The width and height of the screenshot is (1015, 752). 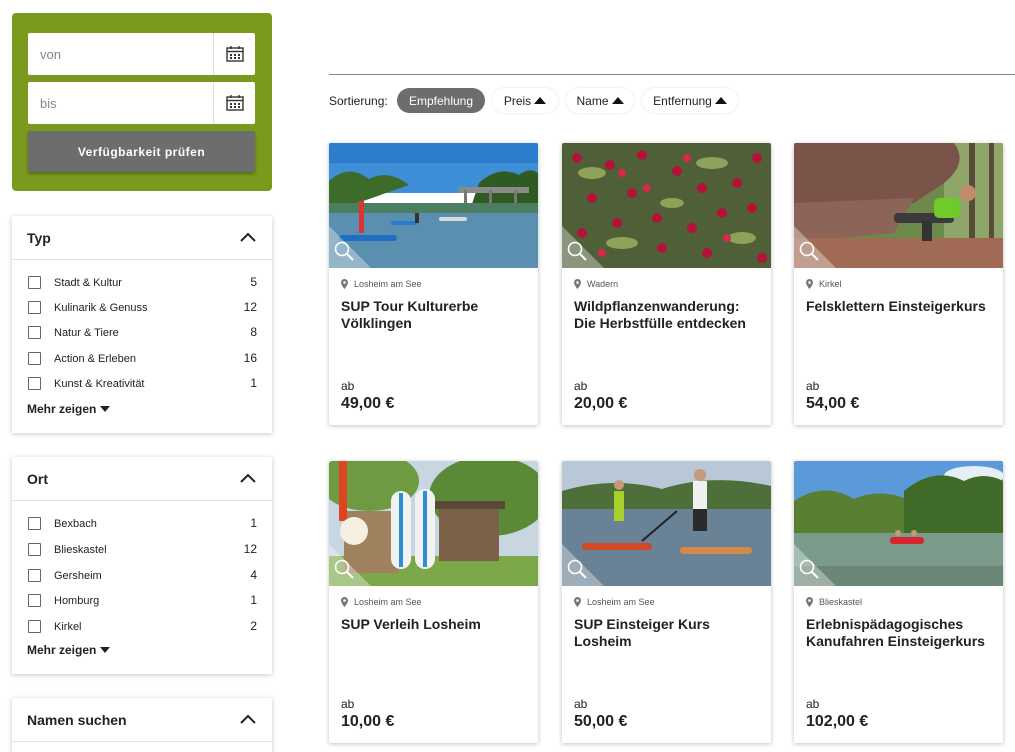 I want to click on show-more-places-button: Mehr zeigen, so click(x=69, y=650).